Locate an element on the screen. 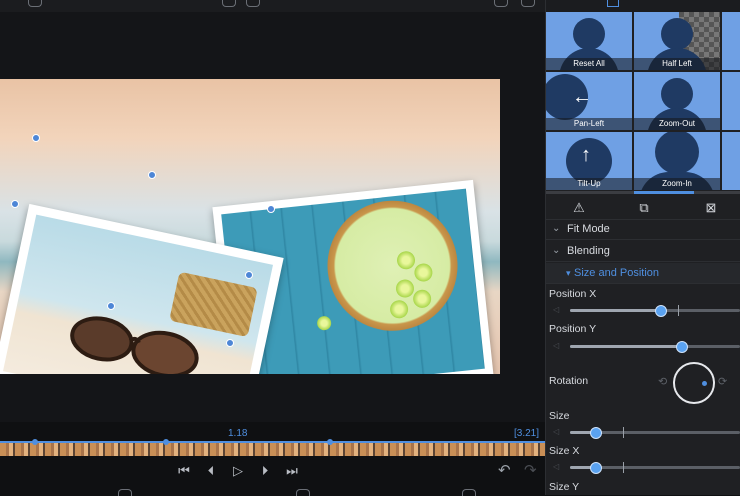 The height and width of the screenshot is (496, 740). rotation-label: Rotation is located at coordinates (569, 381).